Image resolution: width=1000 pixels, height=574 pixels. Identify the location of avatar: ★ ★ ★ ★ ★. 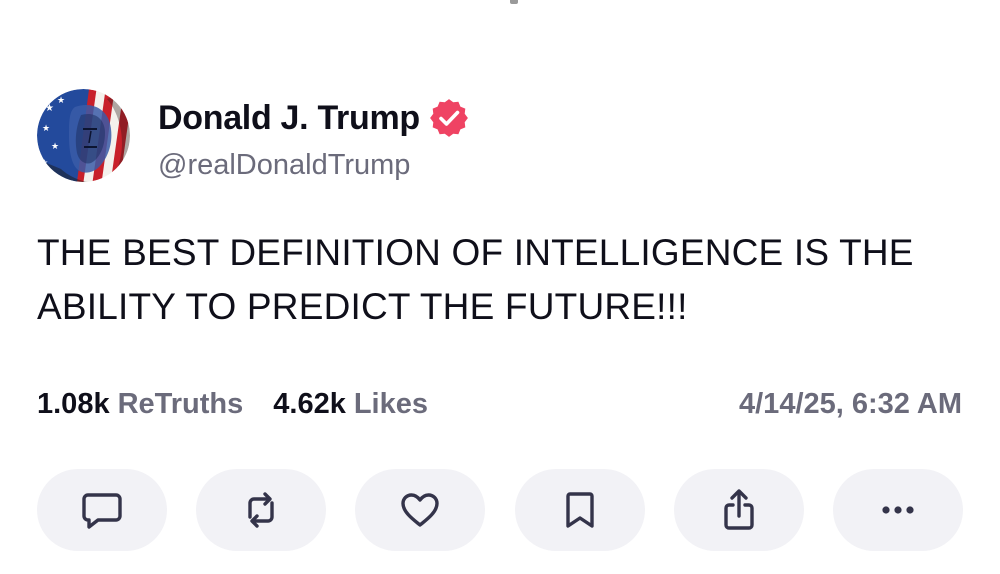
(83, 135).